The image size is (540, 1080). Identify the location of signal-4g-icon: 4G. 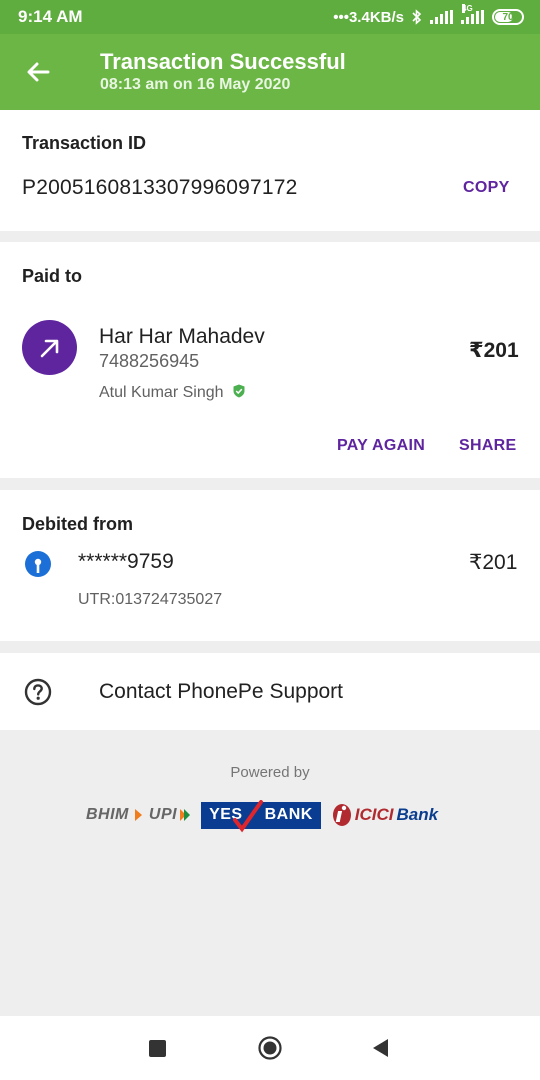
(472, 14).